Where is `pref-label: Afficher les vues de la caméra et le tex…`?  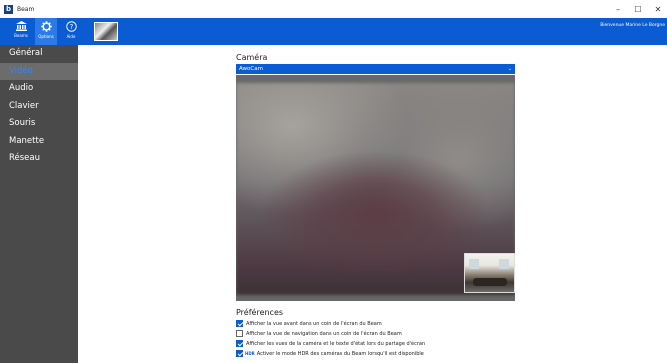
pref-label: Afficher les vues de la caméra et le tex… is located at coordinates (336, 343).